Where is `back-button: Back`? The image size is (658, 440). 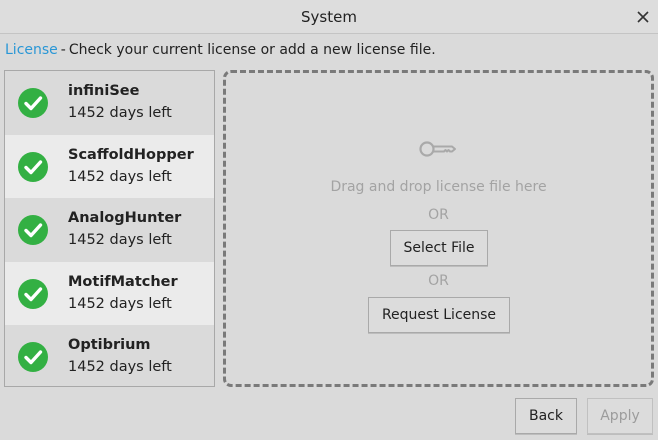 back-button: Back is located at coordinates (546, 416).